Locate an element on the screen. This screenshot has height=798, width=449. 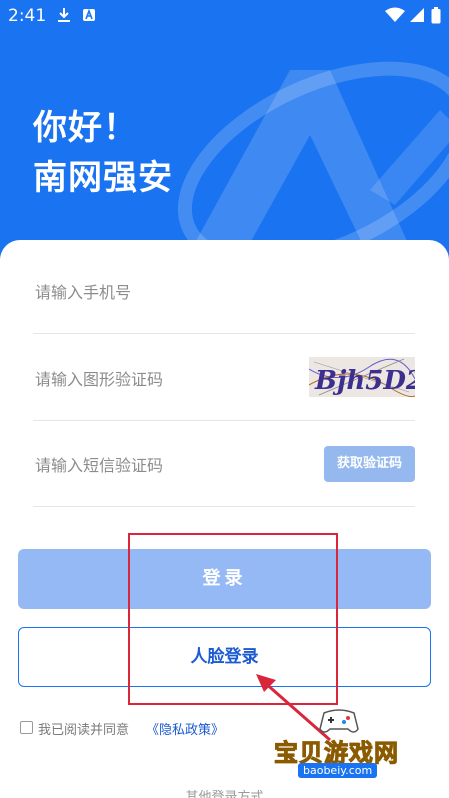
get-sms-code-button: 获取验证码 is located at coordinates (369, 464).